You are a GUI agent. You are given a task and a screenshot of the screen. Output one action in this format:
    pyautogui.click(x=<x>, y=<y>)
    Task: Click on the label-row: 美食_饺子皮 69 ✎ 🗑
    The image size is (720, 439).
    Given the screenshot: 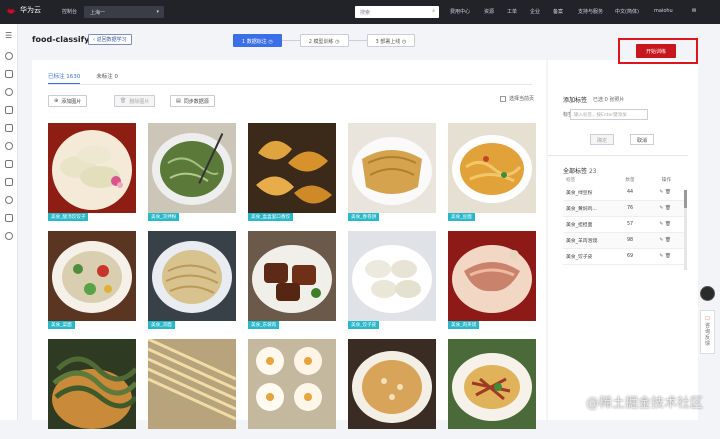 What is the action you would take?
    pyautogui.click(x=625, y=257)
    